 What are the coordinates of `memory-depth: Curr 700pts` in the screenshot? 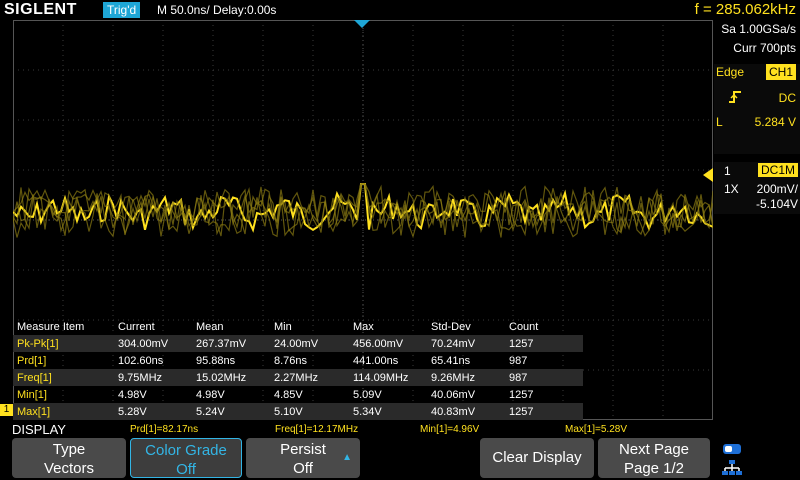 It's located at (764, 48).